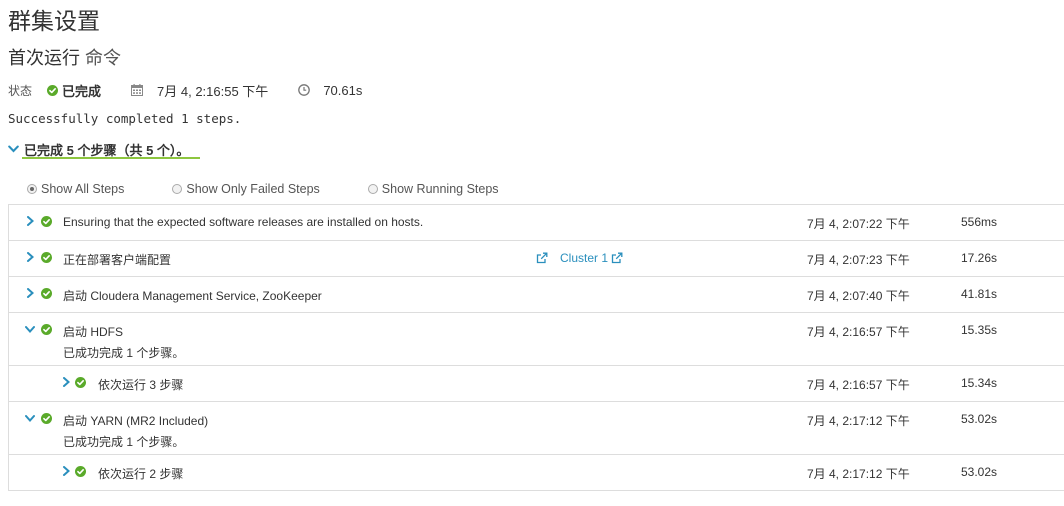 Image resolution: width=1064 pixels, height=506 pixels. I want to click on step-time: 7月 4, 2:07:22 下午, so click(858, 224).